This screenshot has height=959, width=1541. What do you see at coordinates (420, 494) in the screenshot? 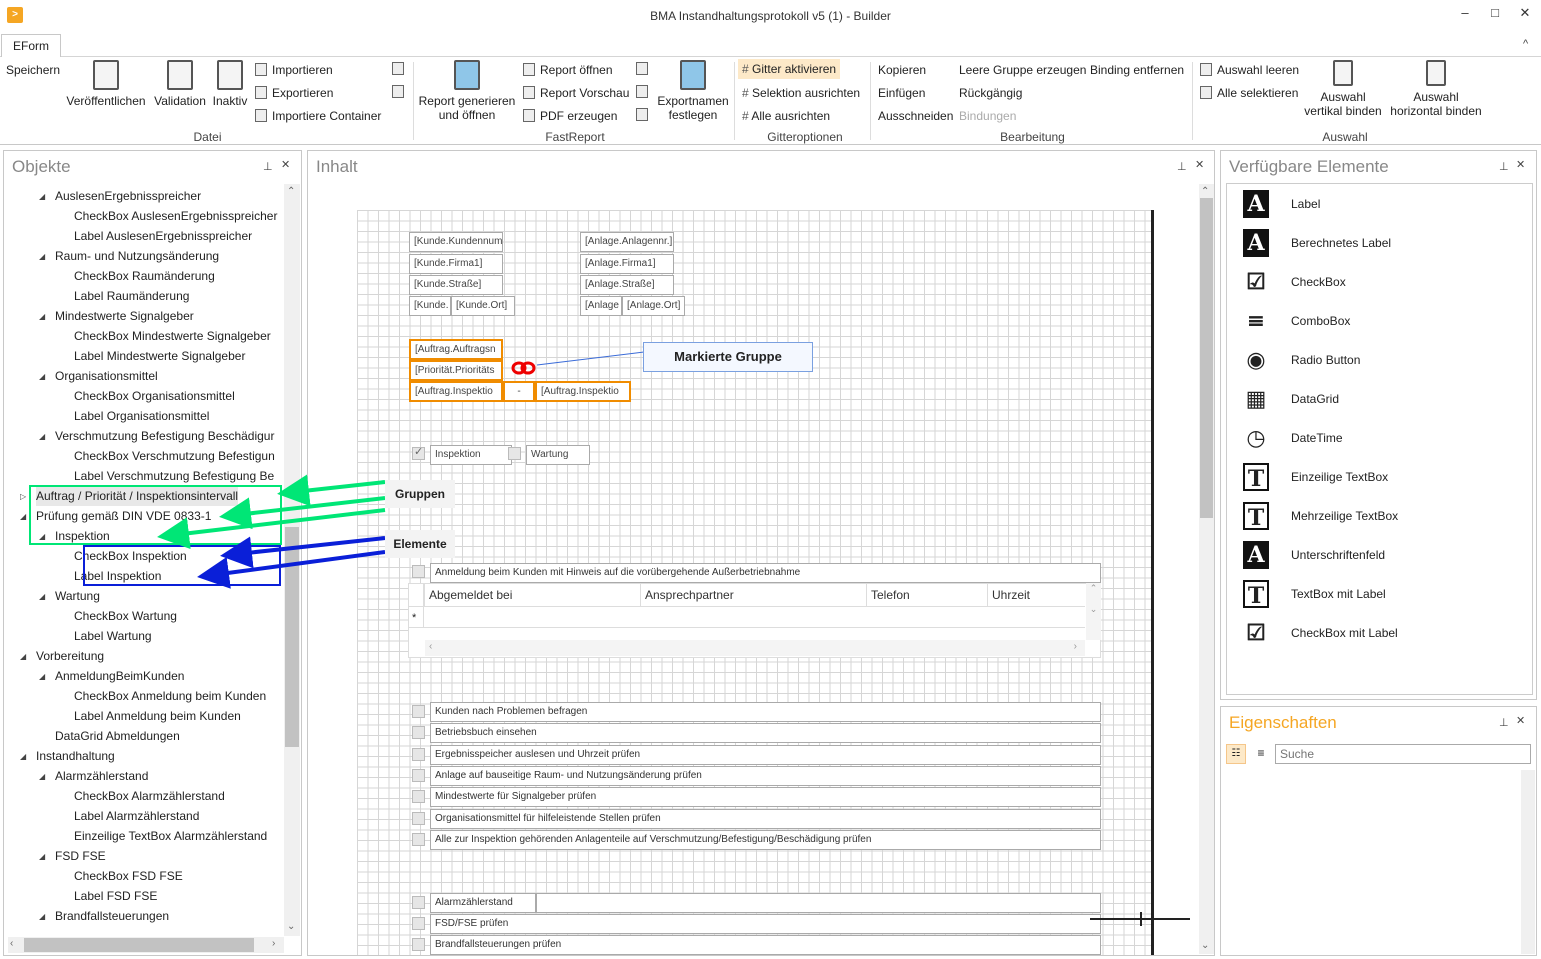
I see `callout-gruppen: Gruppen` at bounding box center [420, 494].